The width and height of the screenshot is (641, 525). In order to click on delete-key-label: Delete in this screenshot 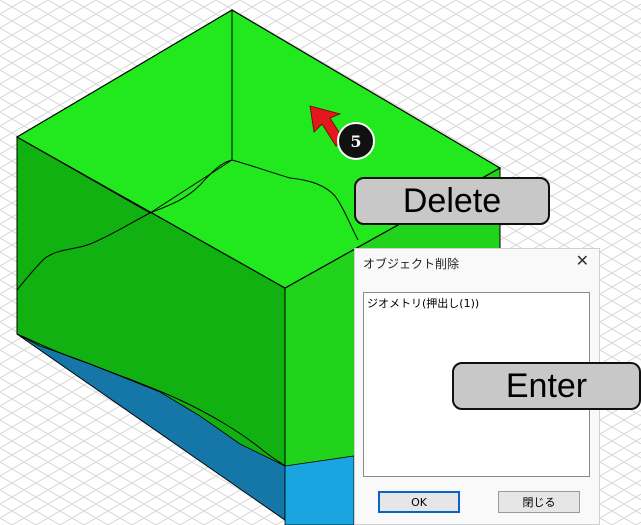, I will do `click(452, 201)`.